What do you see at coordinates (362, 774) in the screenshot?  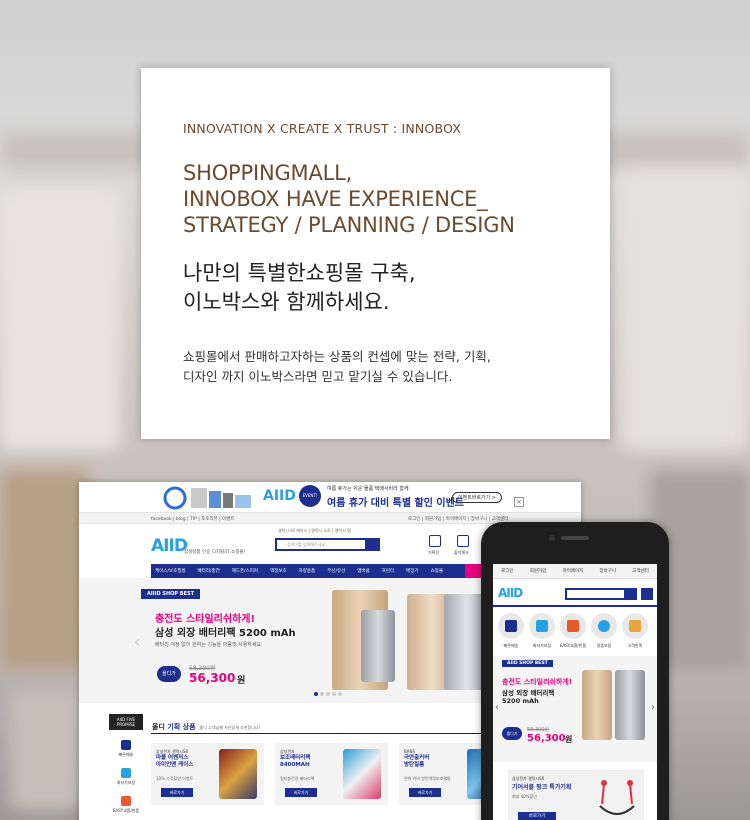 I see `battery-pack-image` at bounding box center [362, 774].